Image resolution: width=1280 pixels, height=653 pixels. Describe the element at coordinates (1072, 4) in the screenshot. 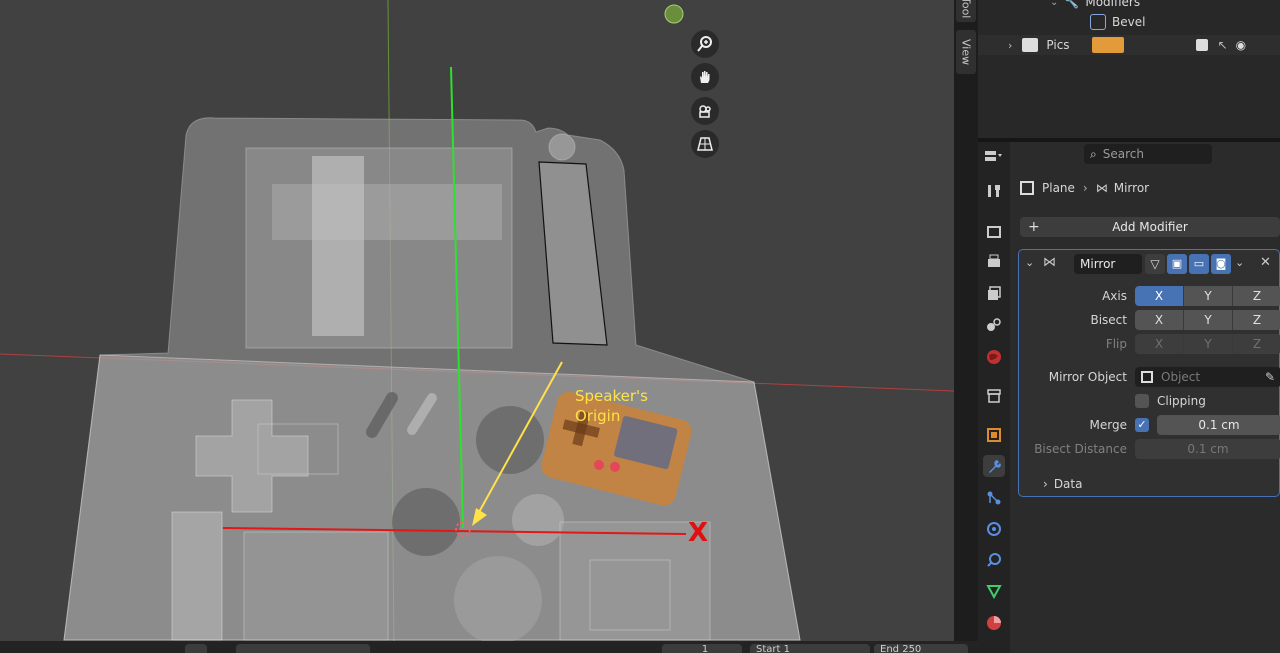

I see `wrench-icon: 🔧` at that location.